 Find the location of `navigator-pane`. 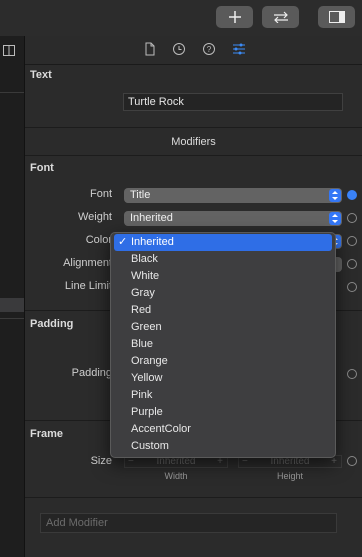

navigator-pane is located at coordinates (12, 296).